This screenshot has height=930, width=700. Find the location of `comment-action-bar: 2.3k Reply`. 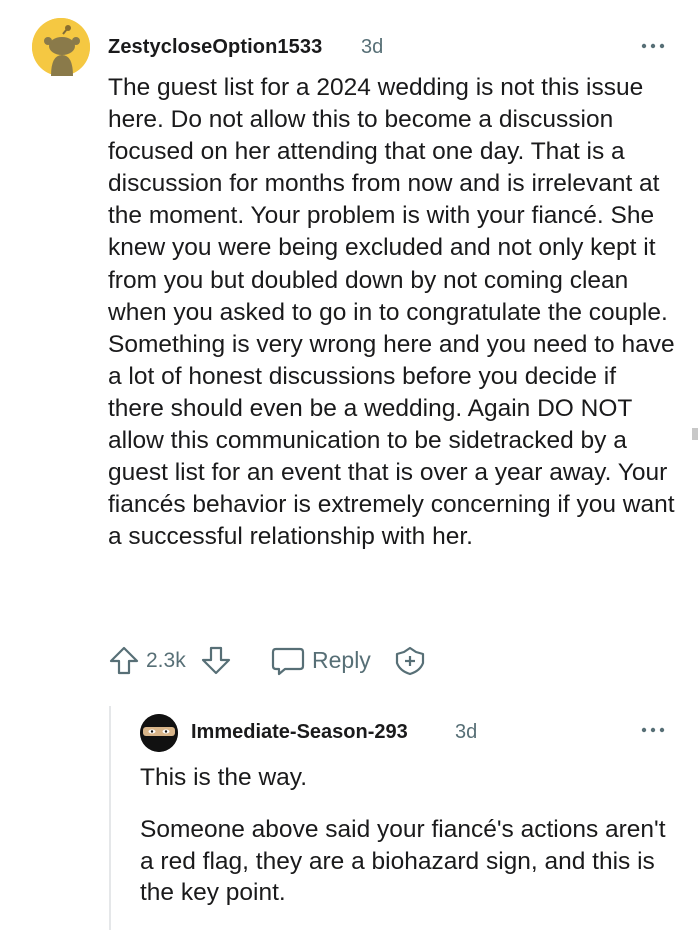

comment-action-bar: 2.3k Reply is located at coordinates (318, 661).